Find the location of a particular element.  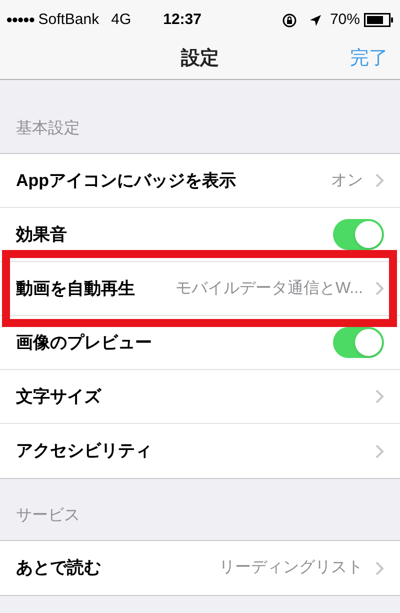

row-label: あとで読む is located at coordinates (58, 568).